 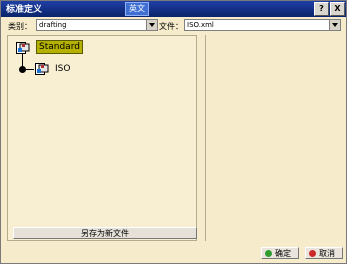 I want to click on cancel-label: 取消, so click(x=327, y=253).